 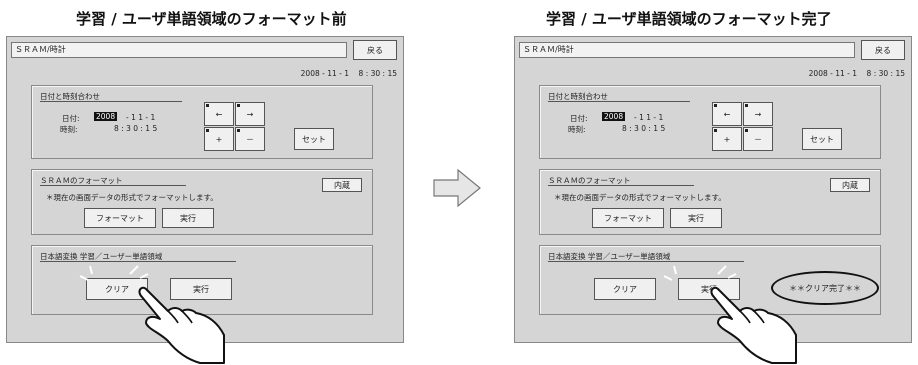 I want to click on clear-button: クリア, so click(x=625, y=289).